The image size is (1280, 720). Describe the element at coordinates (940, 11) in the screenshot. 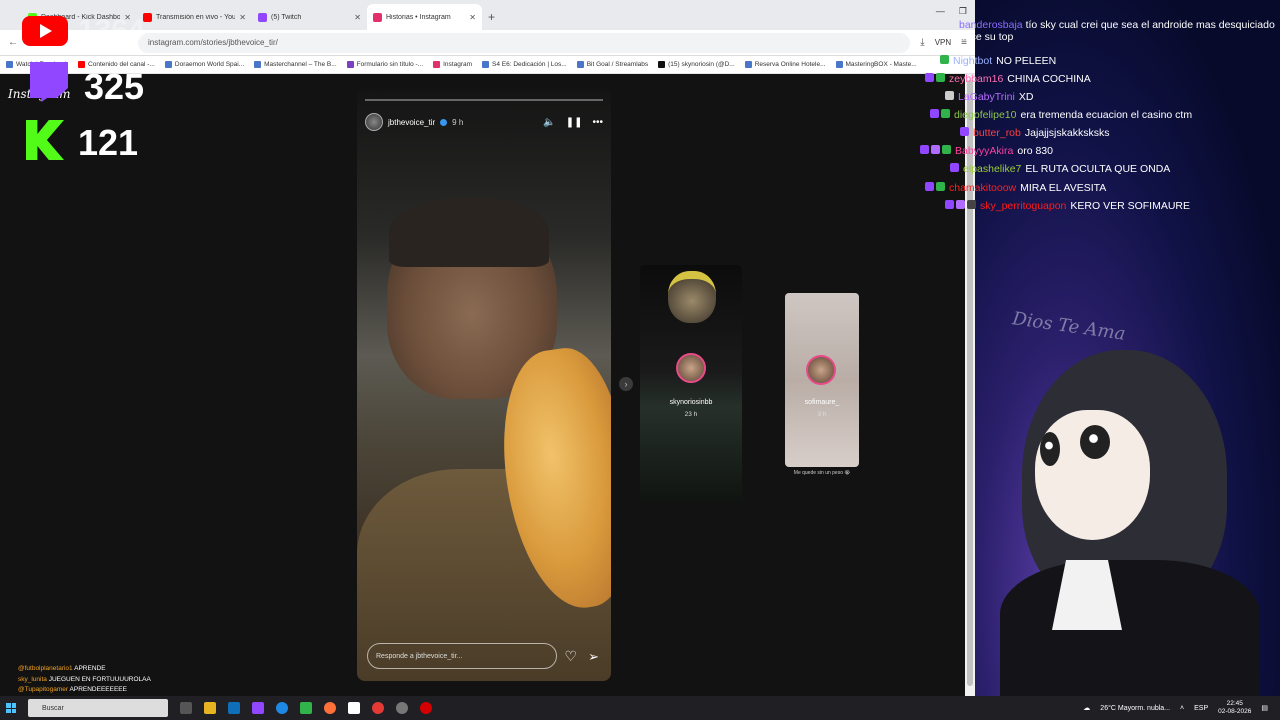

I see `minimize-icon: —` at that location.